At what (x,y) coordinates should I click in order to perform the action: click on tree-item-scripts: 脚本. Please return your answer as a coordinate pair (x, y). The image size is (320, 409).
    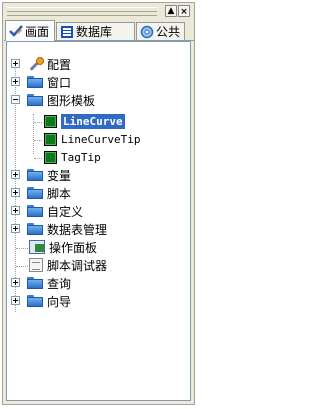
    Looking at the image, I should click on (41, 193).